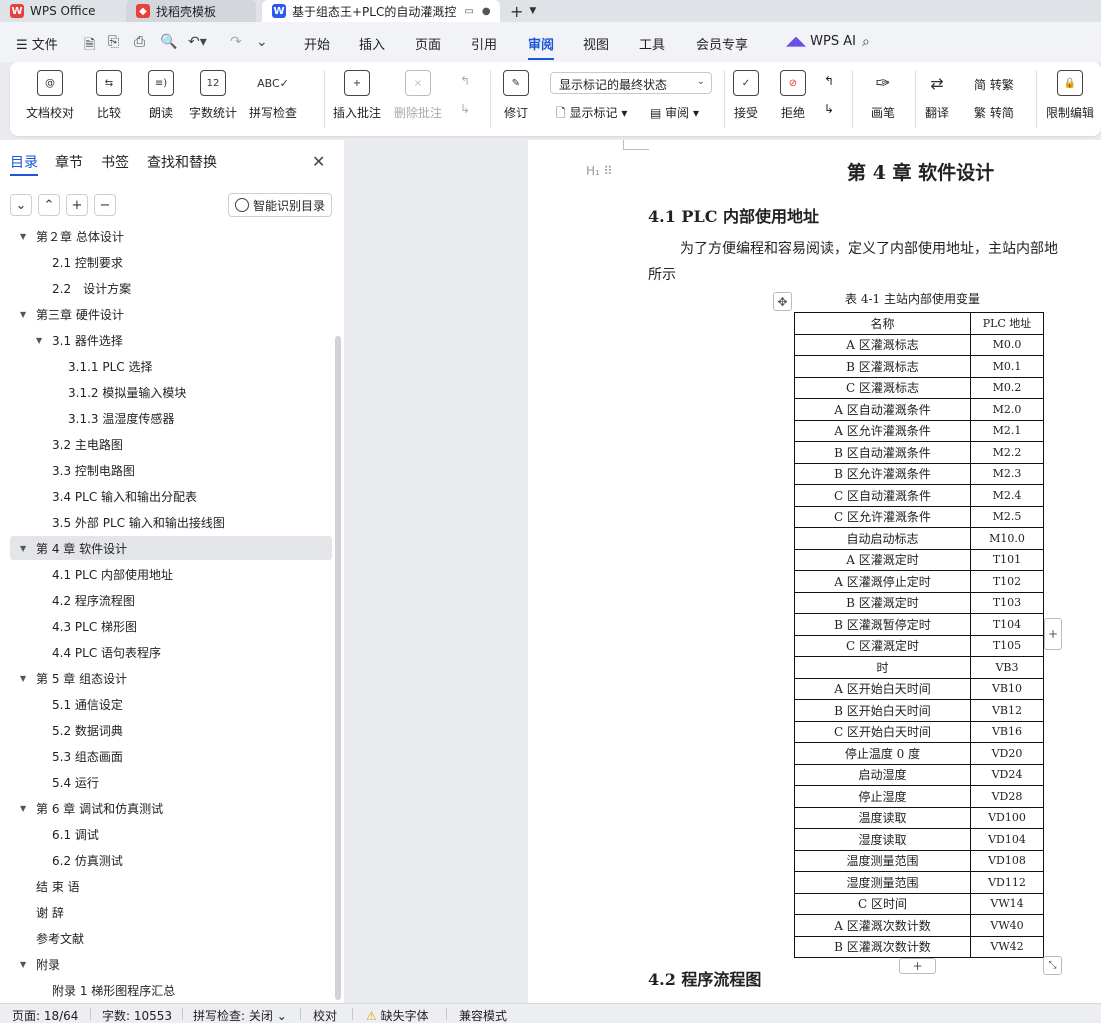  What do you see at coordinates (882, 903) in the screenshot?
I see `variable-name-cell: C 区时间` at bounding box center [882, 903].